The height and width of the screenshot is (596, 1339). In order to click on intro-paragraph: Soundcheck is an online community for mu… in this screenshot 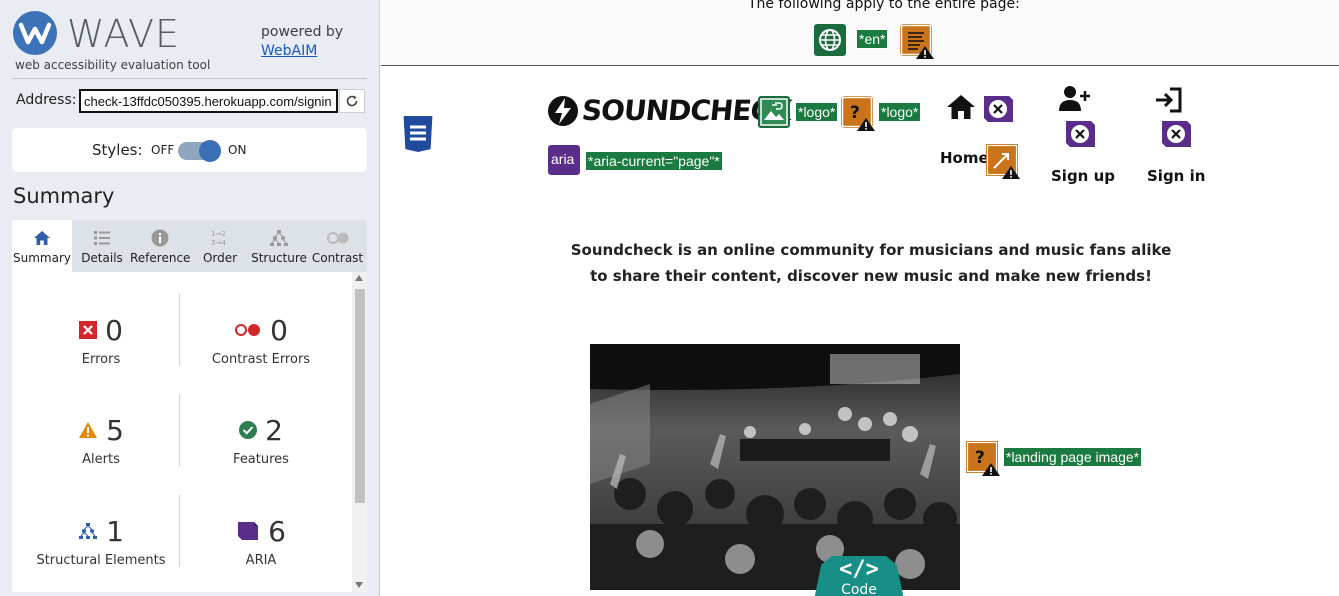, I will do `click(871, 263)`.